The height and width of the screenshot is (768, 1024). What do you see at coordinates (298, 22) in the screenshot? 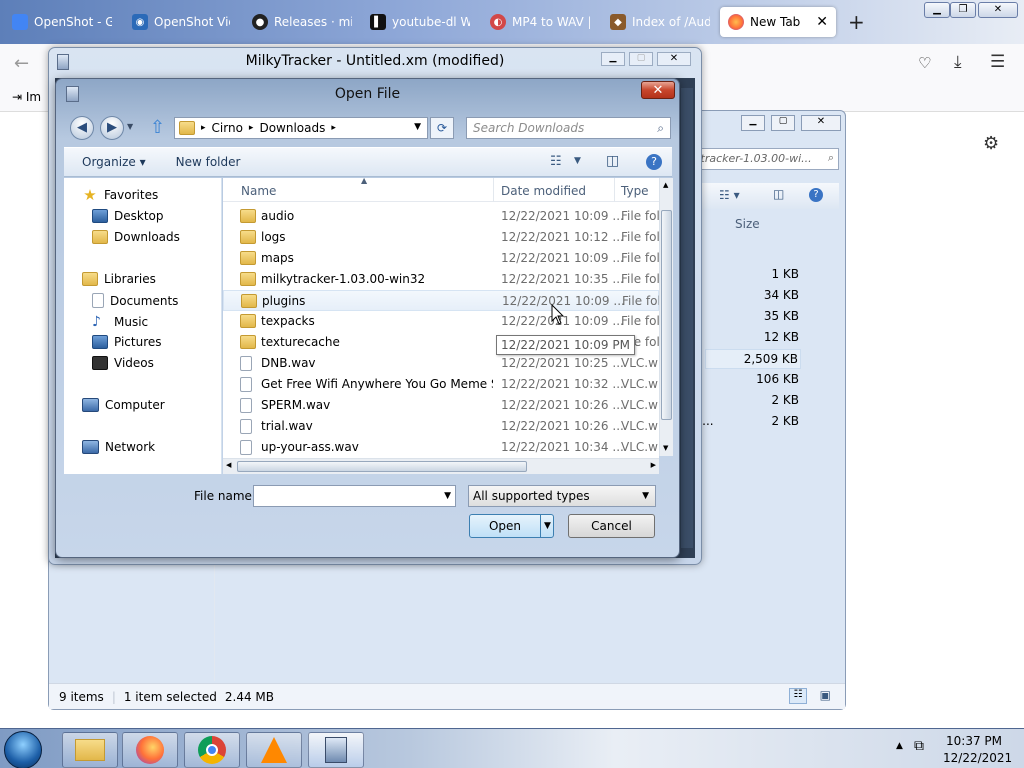
I see `tab-releases-github: ● Releases · milk` at bounding box center [298, 22].